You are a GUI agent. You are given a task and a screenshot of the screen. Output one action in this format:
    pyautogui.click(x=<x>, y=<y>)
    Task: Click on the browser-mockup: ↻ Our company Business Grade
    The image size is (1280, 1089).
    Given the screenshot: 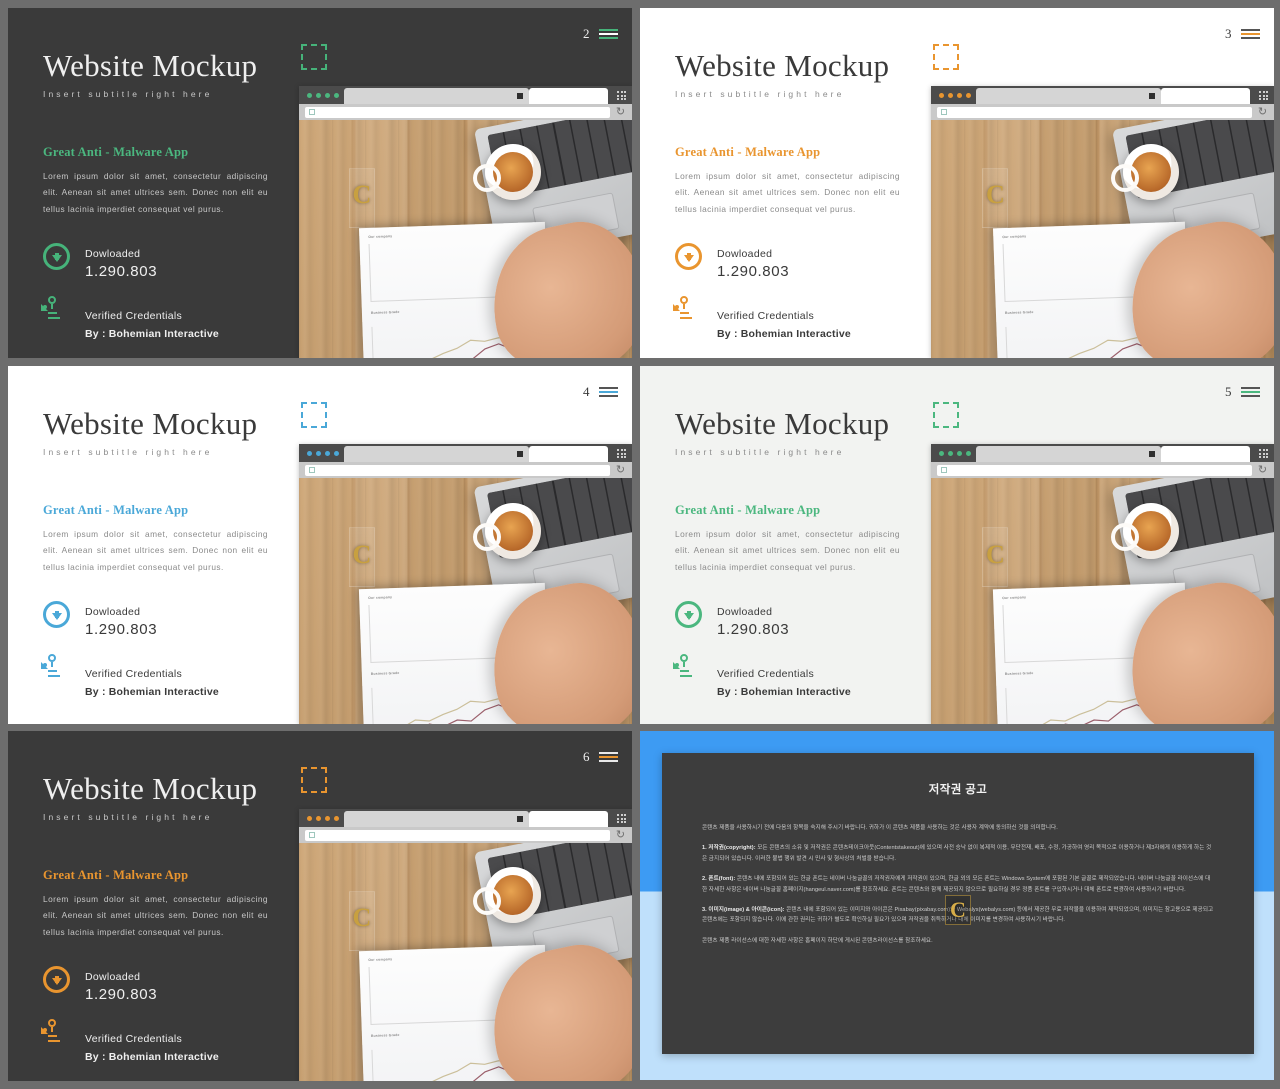 What is the action you would take?
    pyautogui.click(x=465, y=584)
    